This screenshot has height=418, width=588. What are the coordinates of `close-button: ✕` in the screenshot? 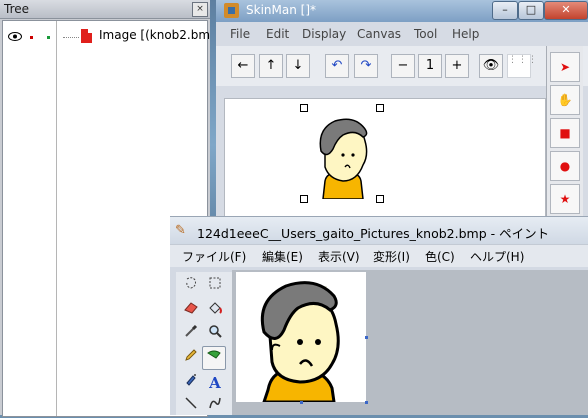 It's located at (566, 10).